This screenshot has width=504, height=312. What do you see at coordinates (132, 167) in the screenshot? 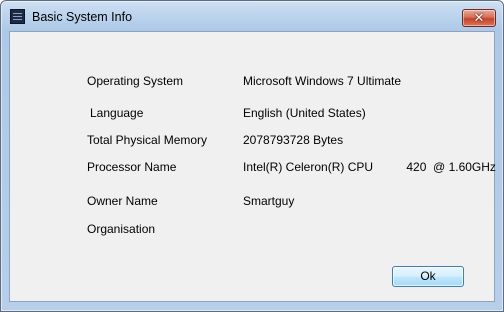
I see `processor-label: Processor Name` at bounding box center [132, 167].